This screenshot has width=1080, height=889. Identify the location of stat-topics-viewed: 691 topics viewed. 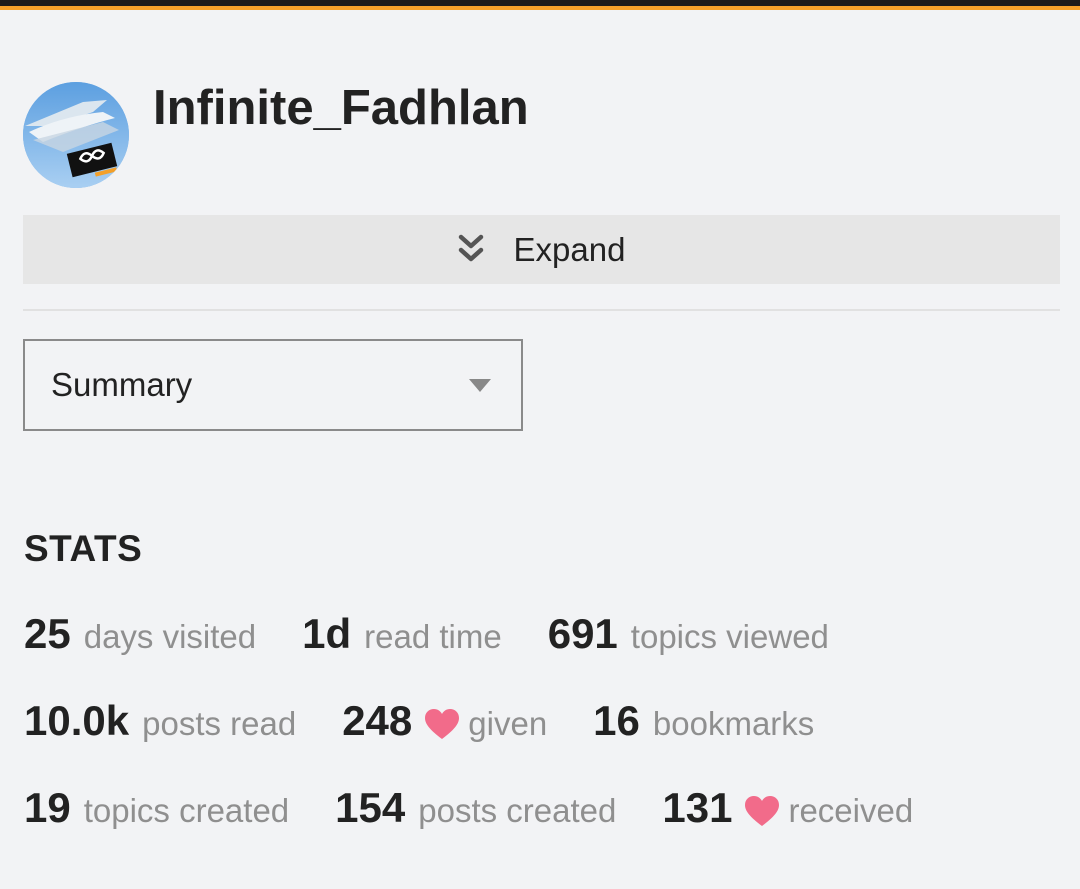
(688, 634).